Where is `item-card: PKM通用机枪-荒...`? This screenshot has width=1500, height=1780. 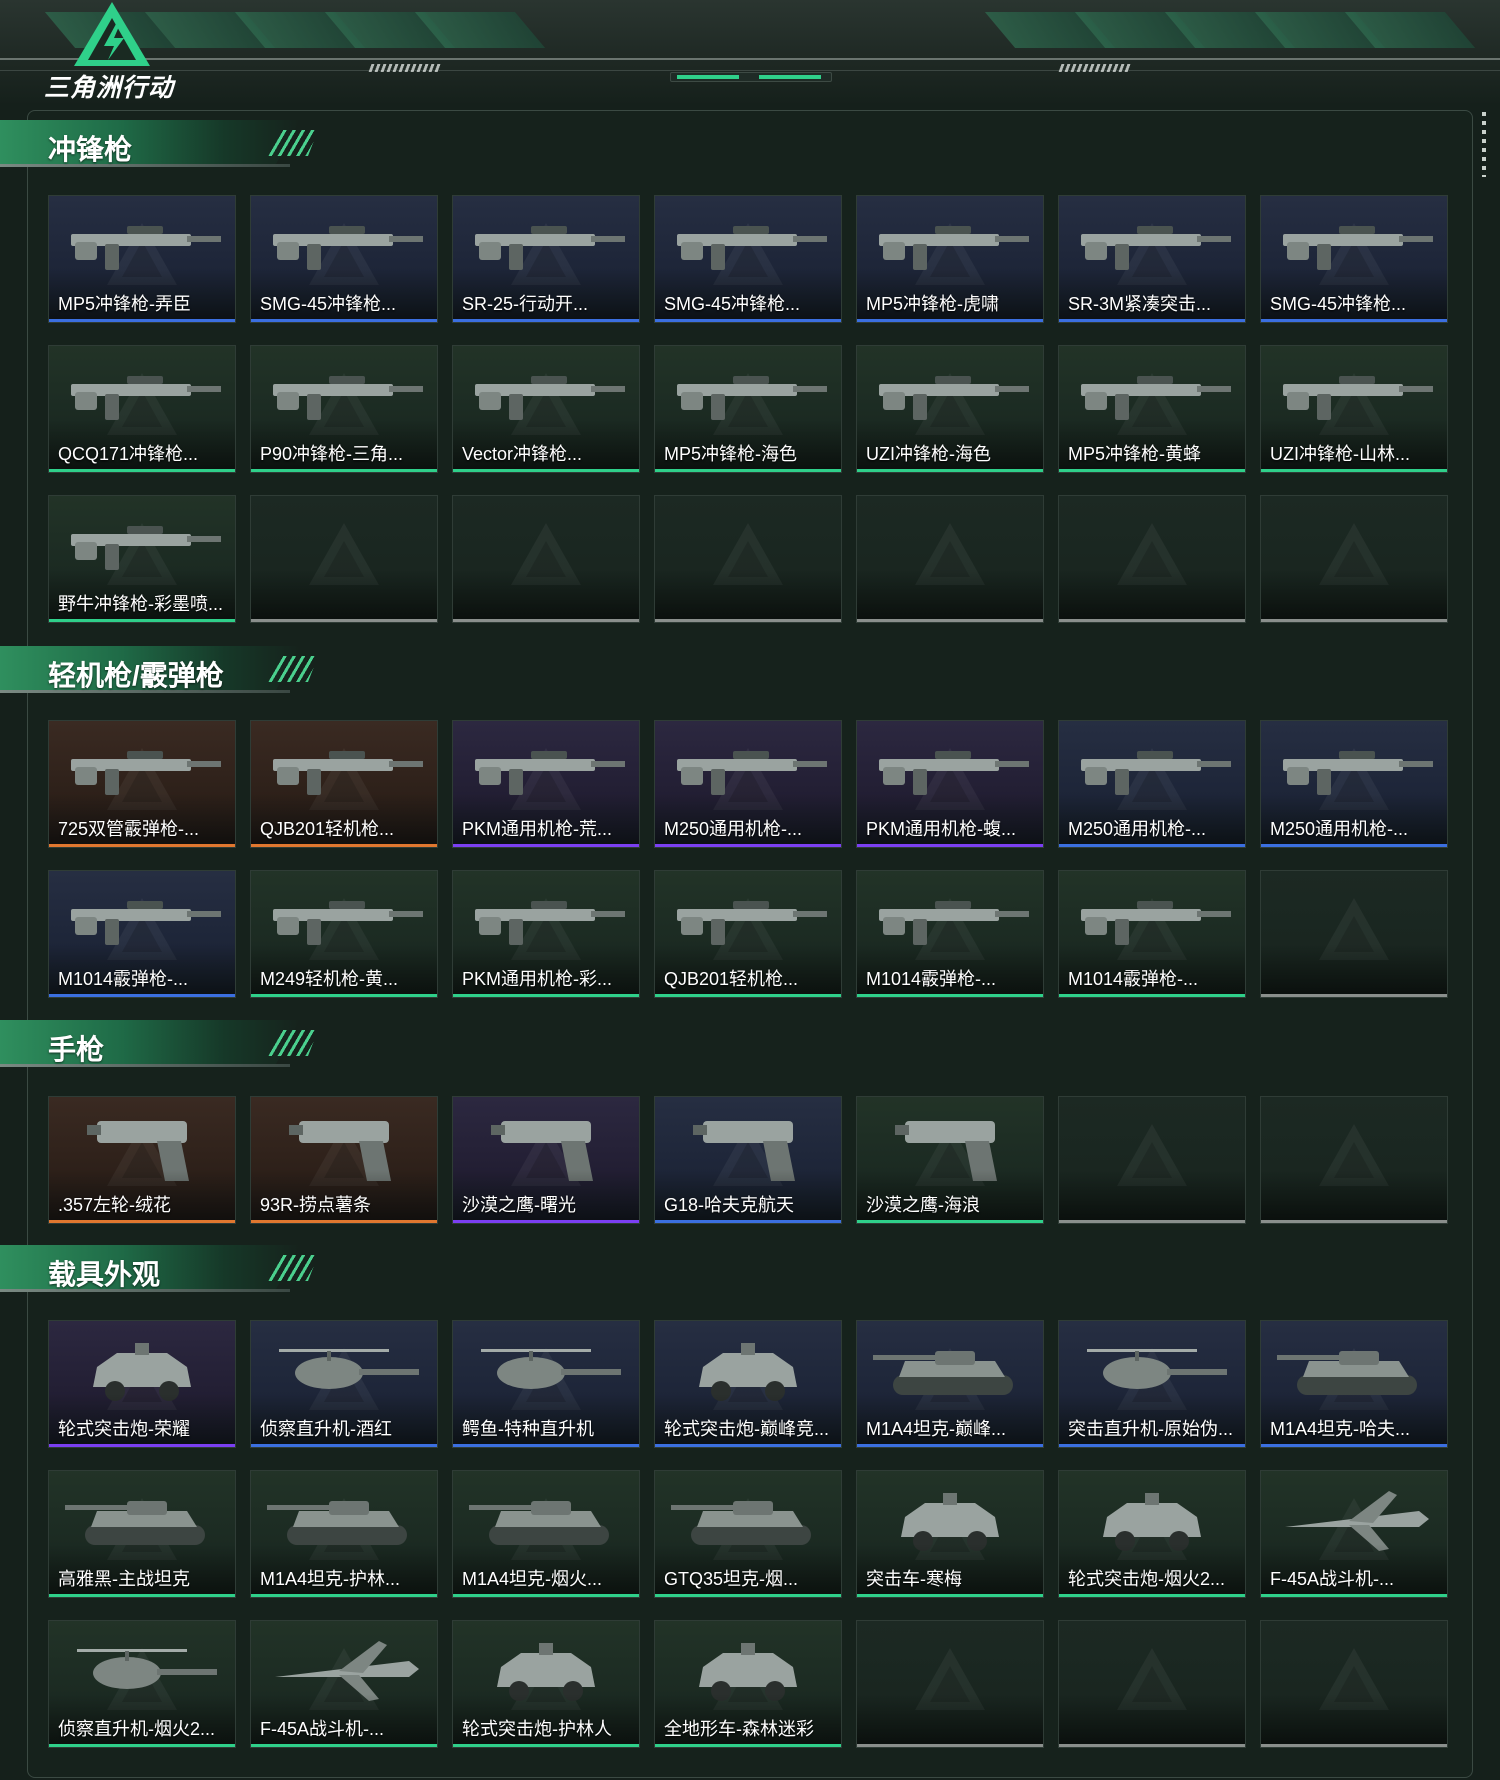 item-card: PKM通用机枪-荒... is located at coordinates (546, 784).